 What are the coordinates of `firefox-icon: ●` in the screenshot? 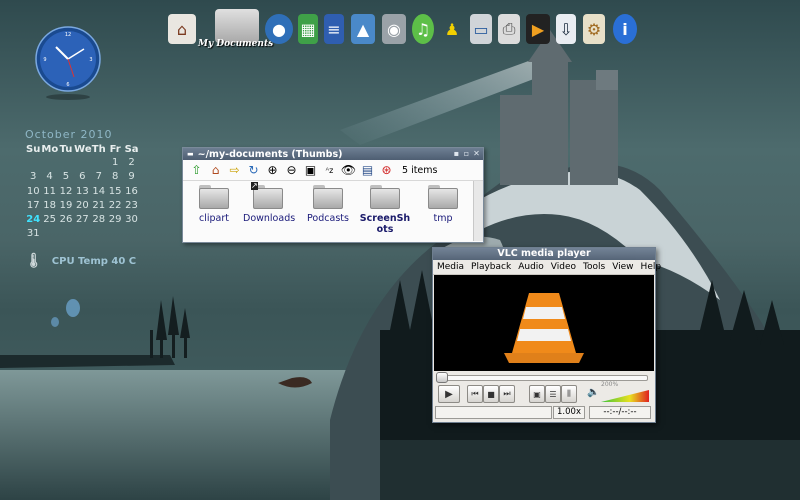 It's located at (279, 29).